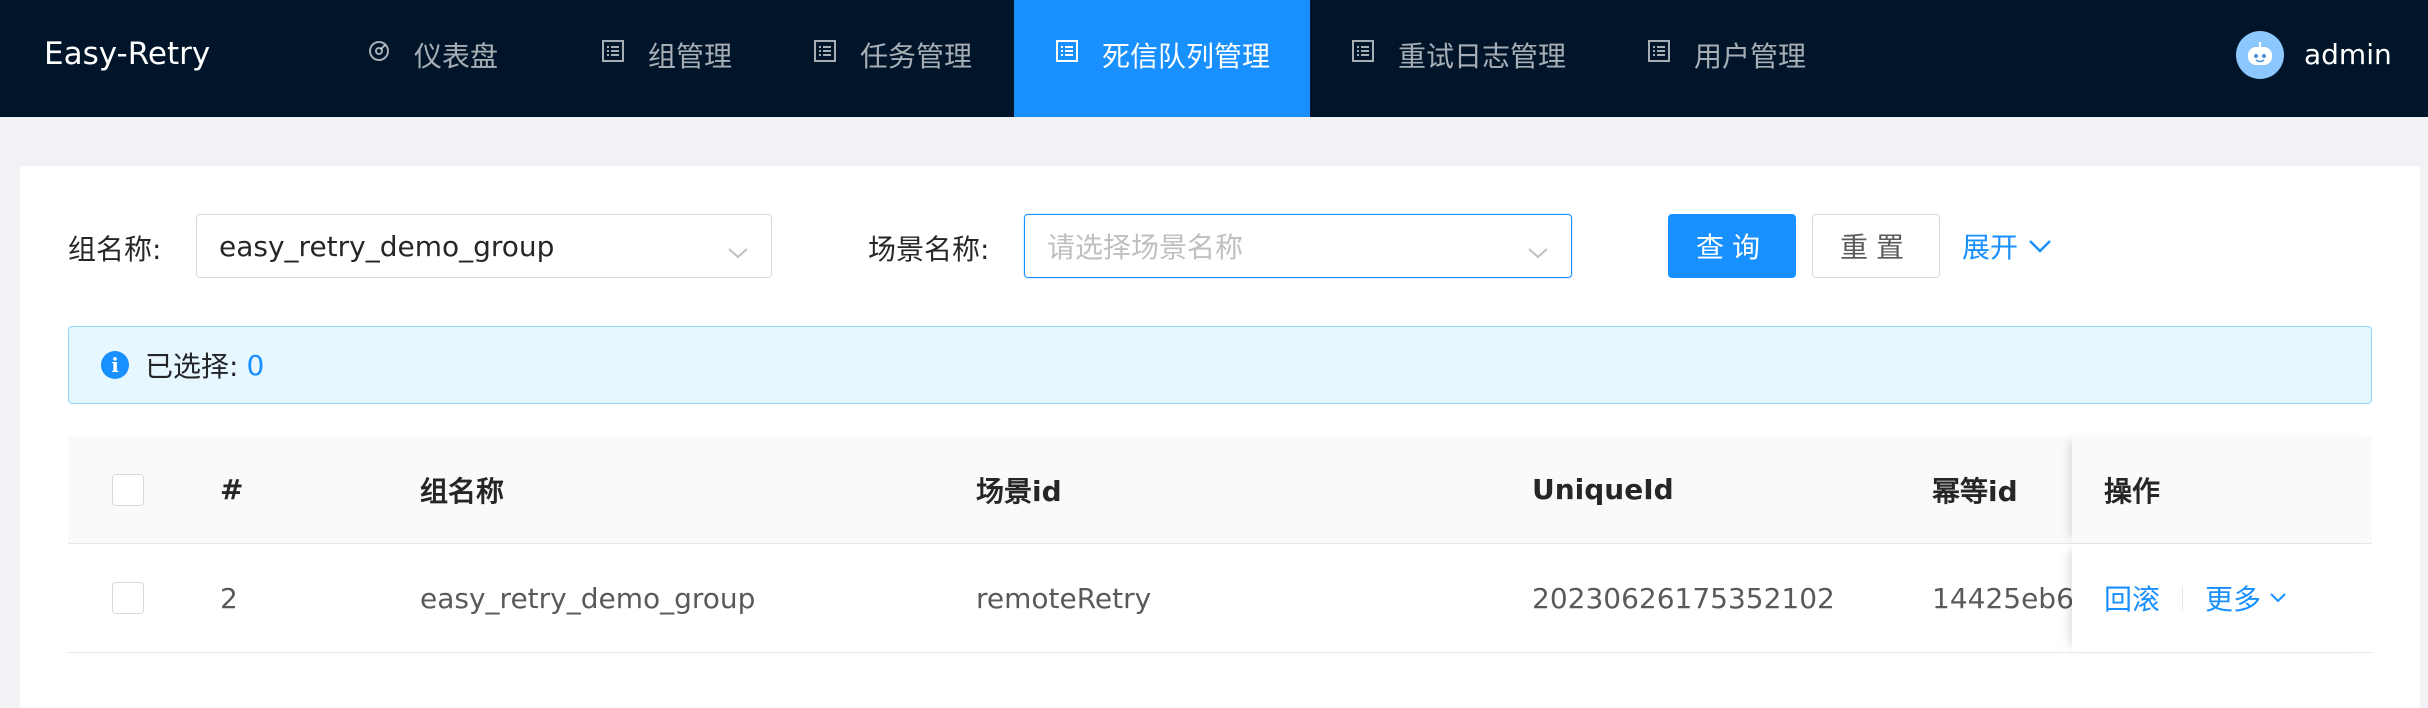 The image size is (2428, 708). What do you see at coordinates (2132, 491) in the screenshot?
I see `column-header-actions: 操作` at bounding box center [2132, 491].